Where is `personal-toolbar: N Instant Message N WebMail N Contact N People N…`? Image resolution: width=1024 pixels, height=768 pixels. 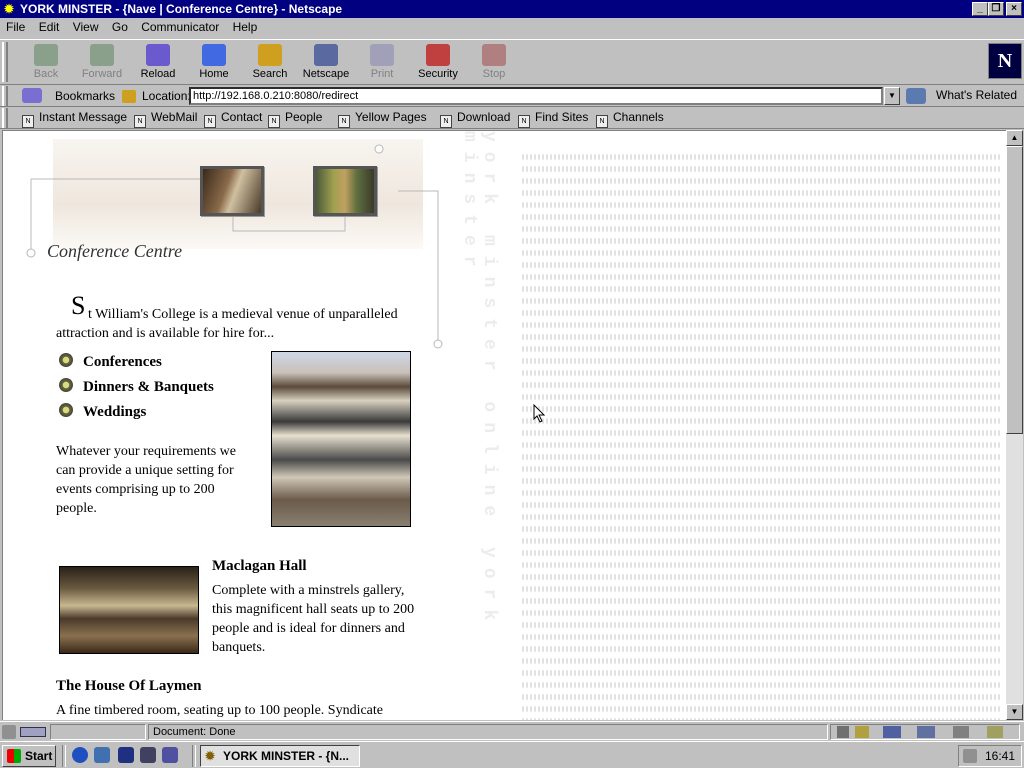 personal-toolbar: N Instant Message N WebMail N Contact N People N… is located at coordinates (512, 118).